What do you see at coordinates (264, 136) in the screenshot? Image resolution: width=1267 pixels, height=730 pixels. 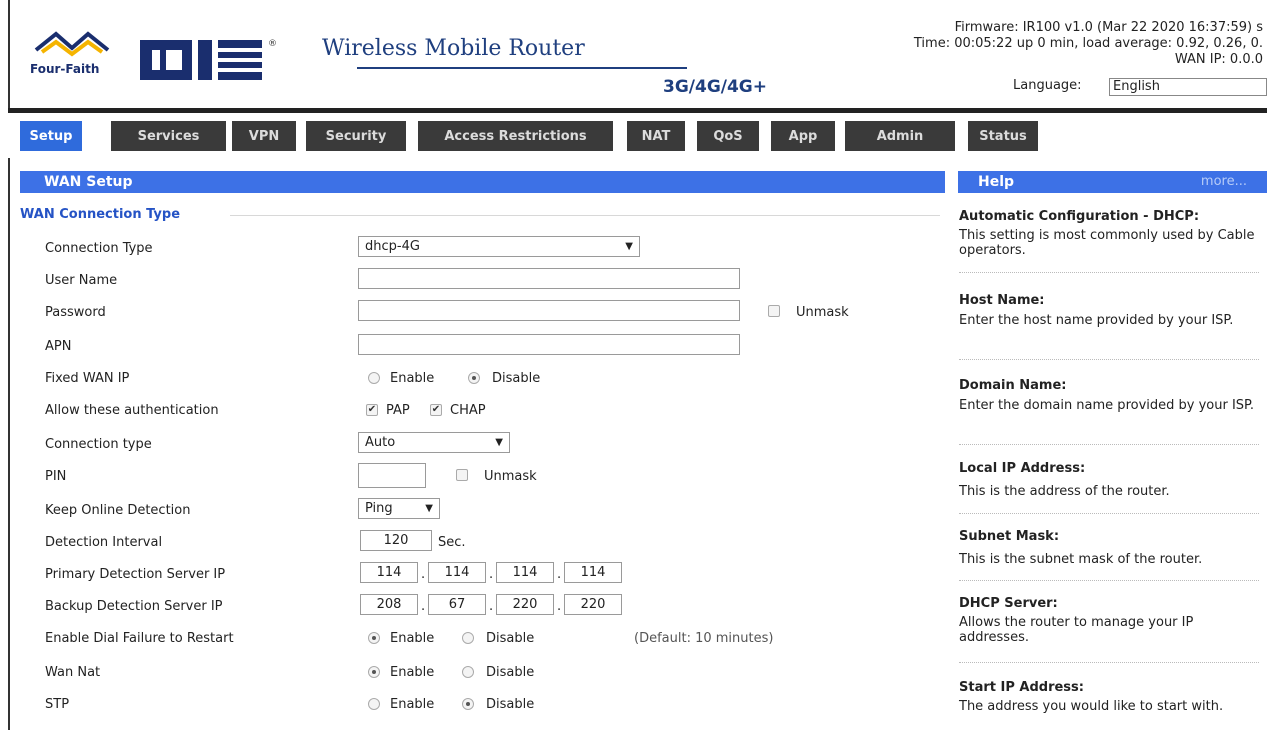 I see `tab-vpn: VPN` at bounding box center [264, 136].